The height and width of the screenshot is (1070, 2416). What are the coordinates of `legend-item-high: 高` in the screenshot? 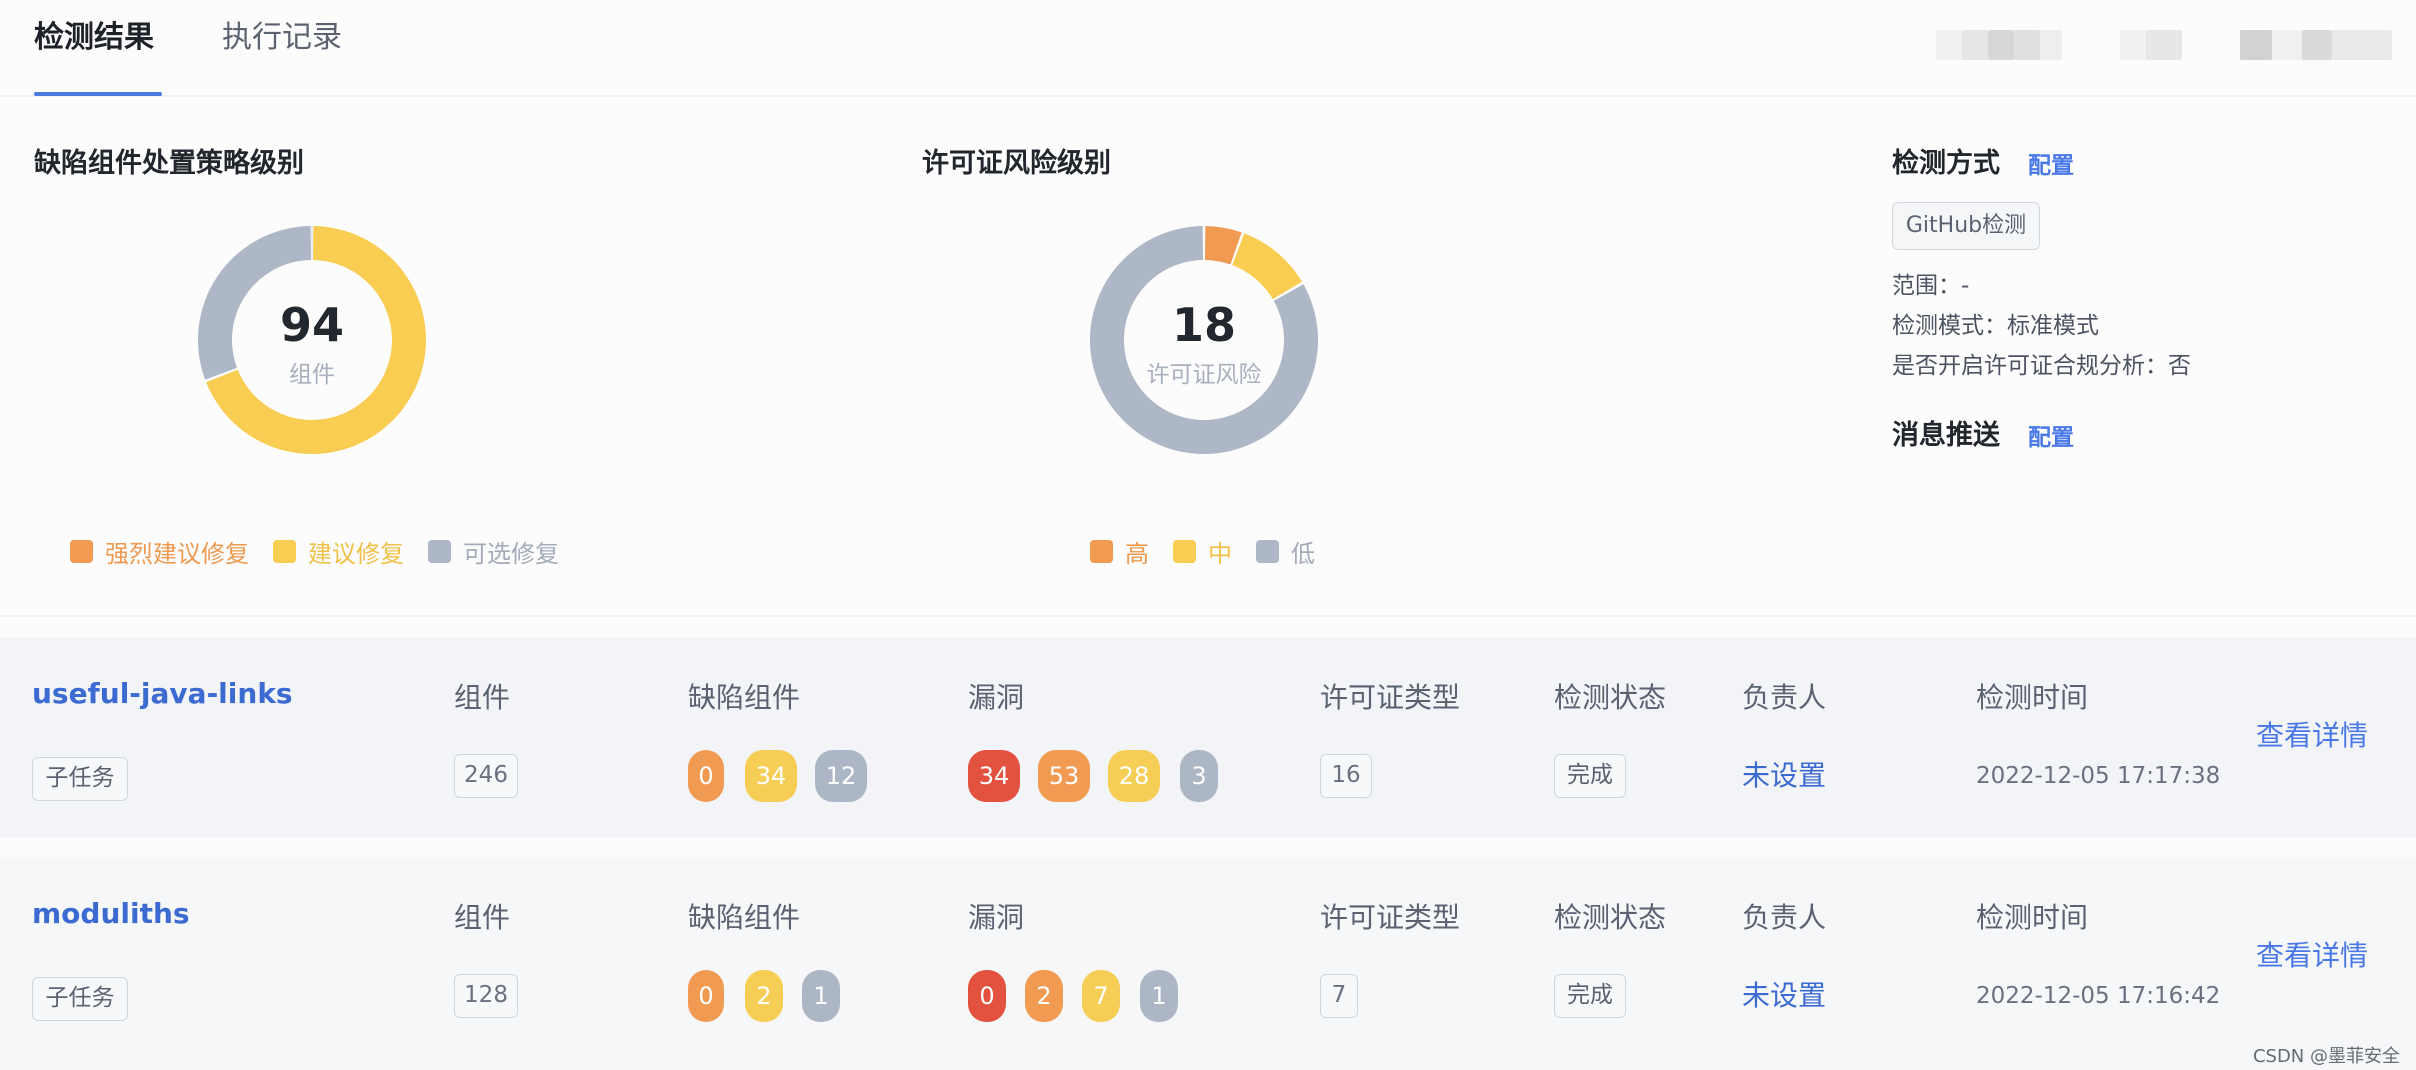 It's located at (1119, 551).